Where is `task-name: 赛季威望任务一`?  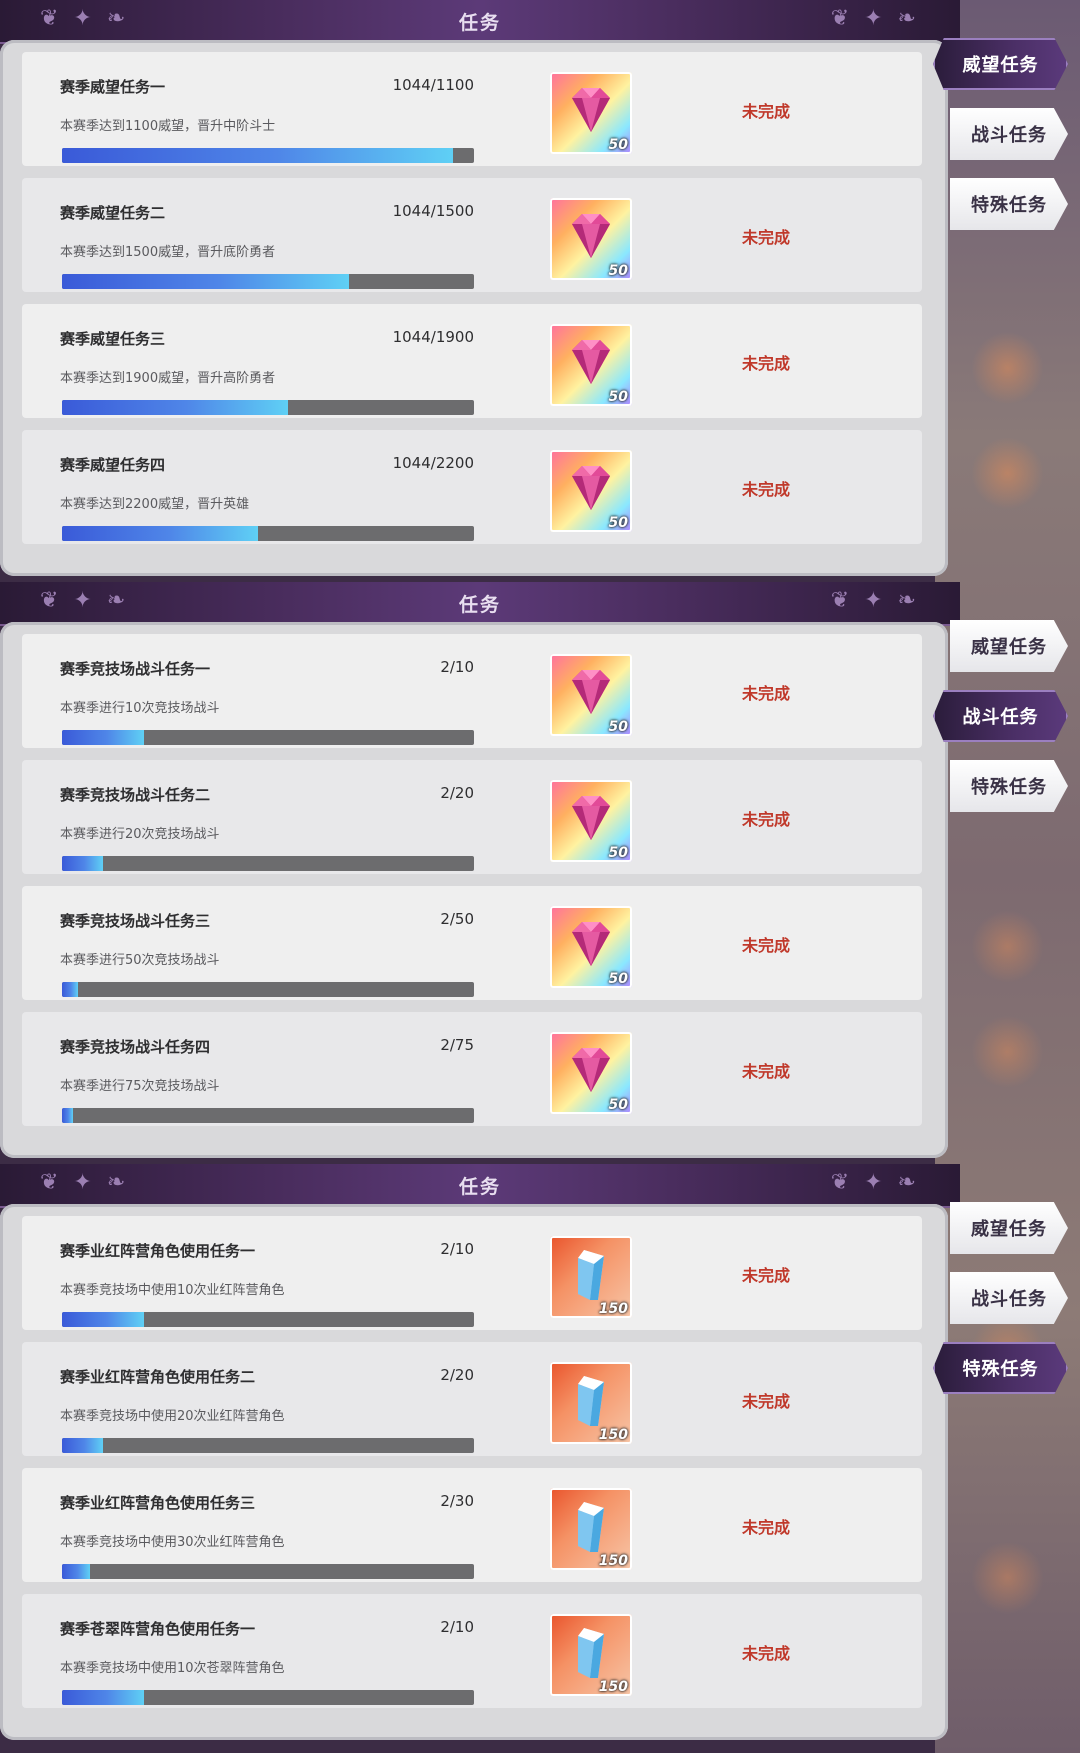
task-name: 赛季威望任务一 is located at coordinates (113, 87).